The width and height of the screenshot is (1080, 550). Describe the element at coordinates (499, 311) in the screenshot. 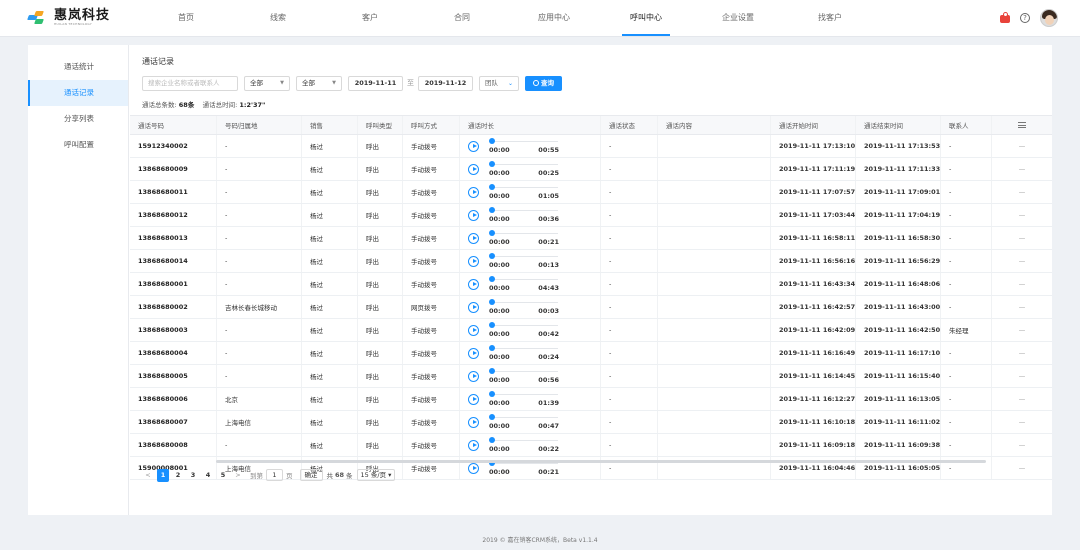

I see `current-time: 00:00` at that location.